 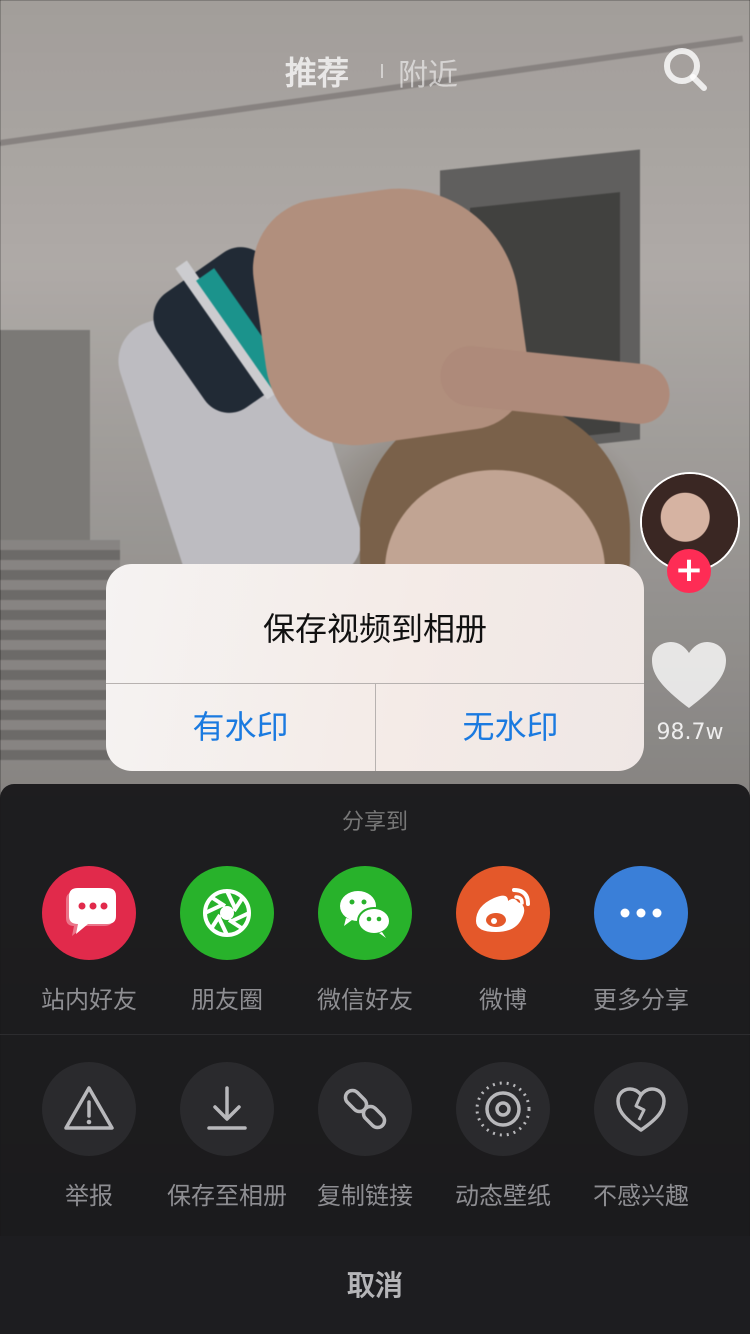 What do you see at coordinates (89, 1109) in the screenshot?
I see `warning-icon` at bounding box center [89, 1109].